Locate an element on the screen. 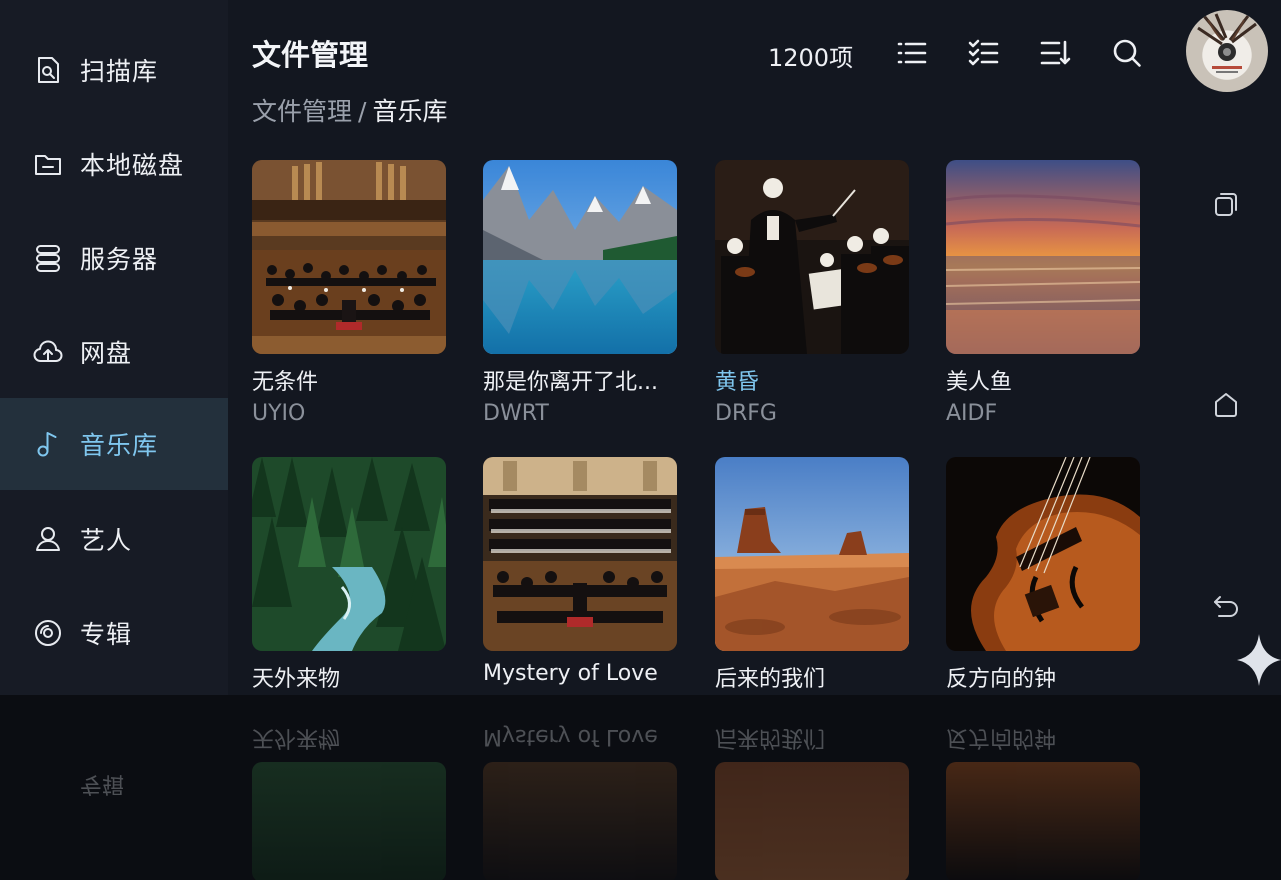  back-icon is located at coordinates (1226, 606).